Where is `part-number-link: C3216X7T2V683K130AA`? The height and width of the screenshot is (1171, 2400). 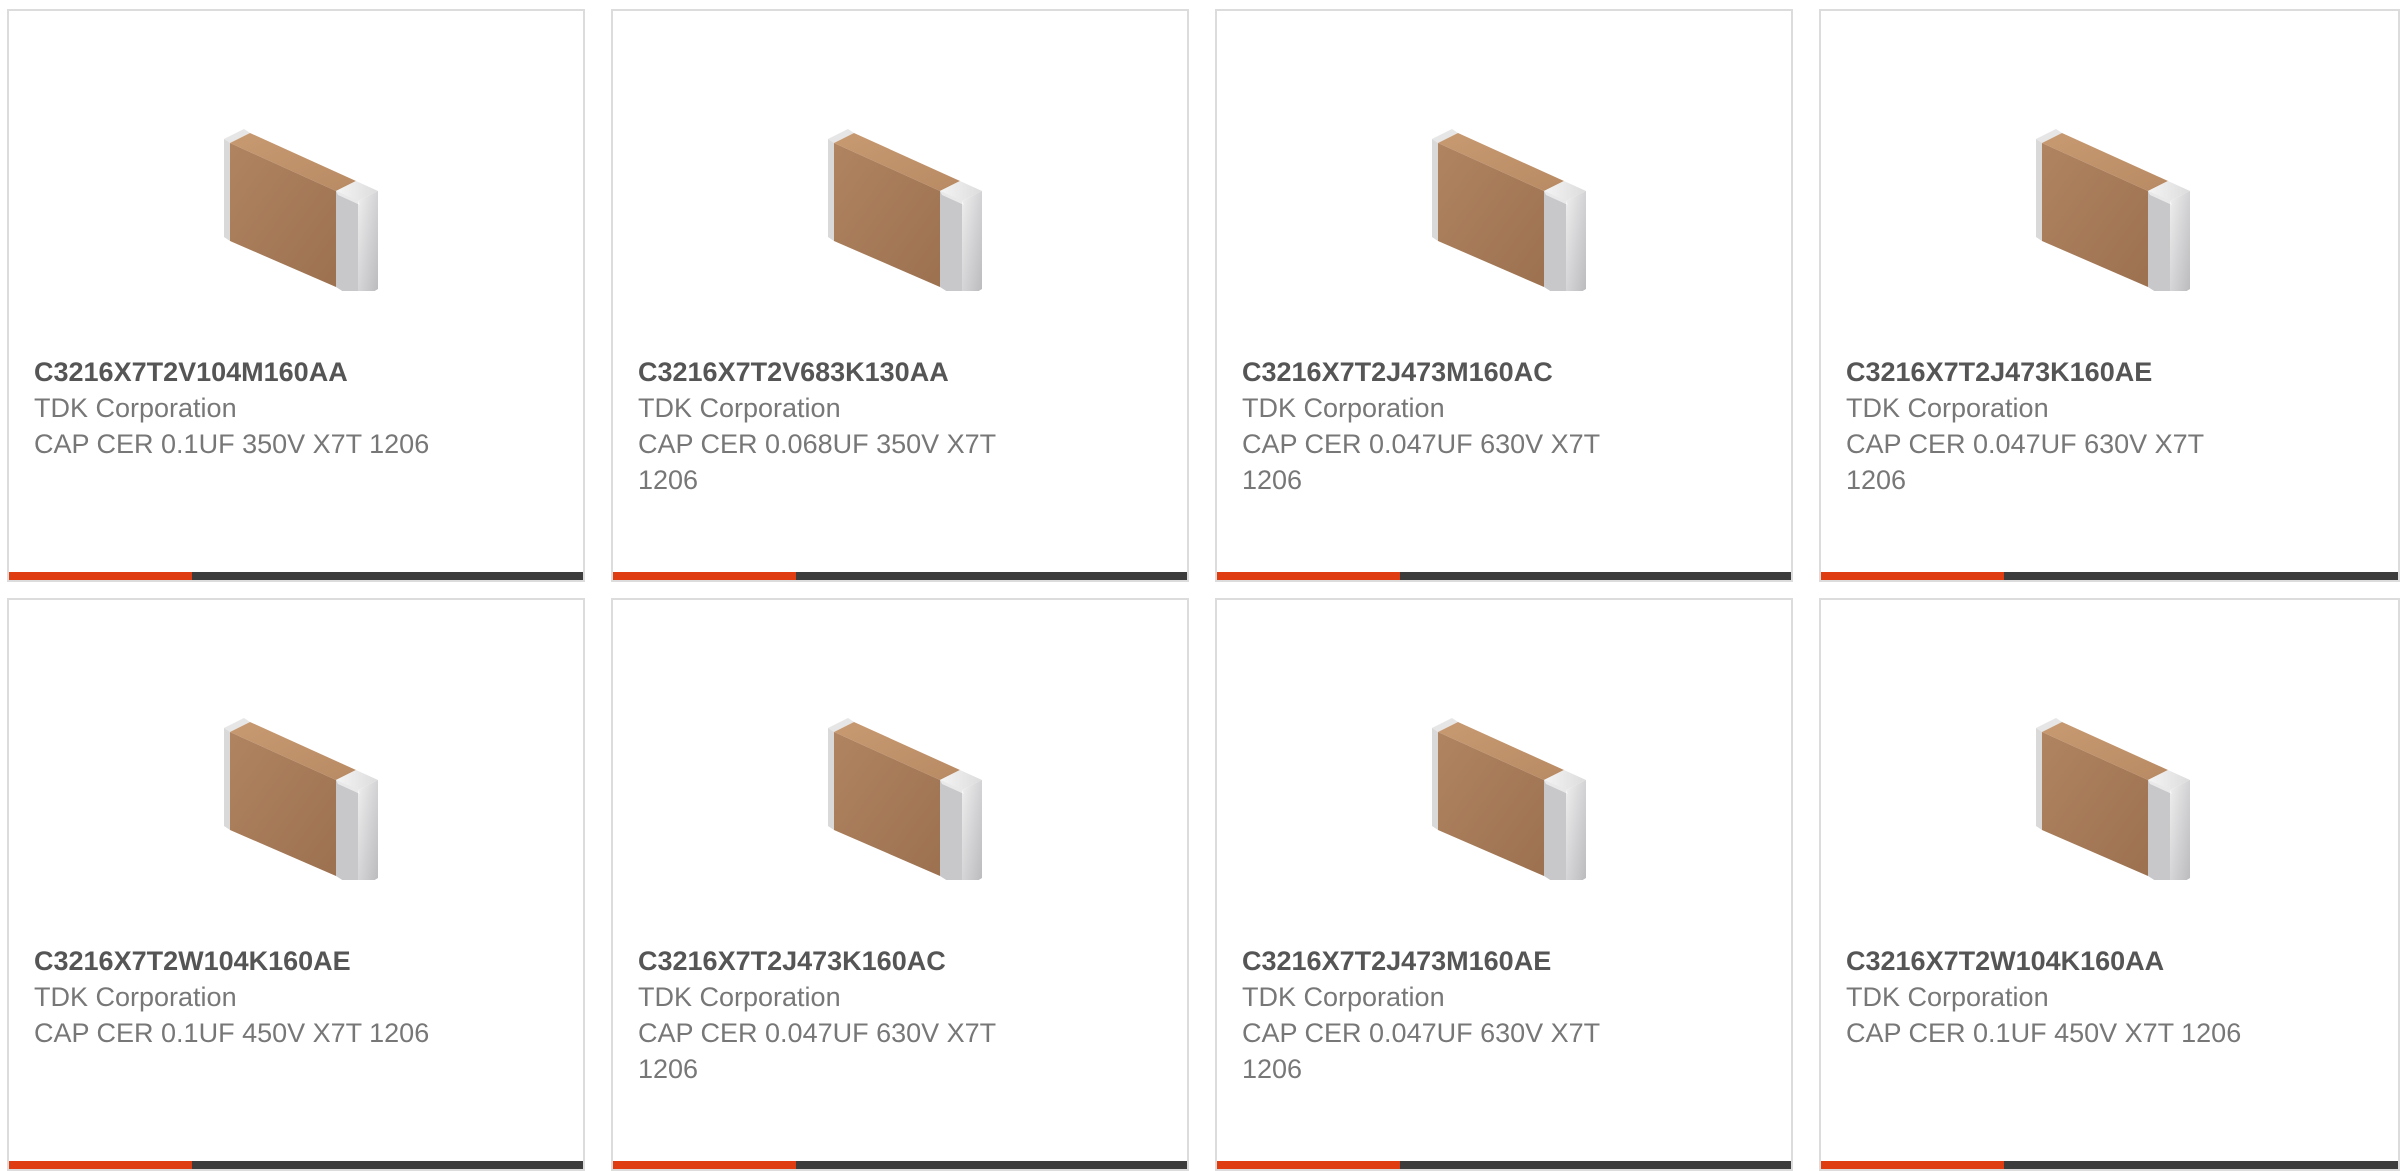
part-number-link: C3216X7T2V683K130AA is located at coordinates (868, 372).